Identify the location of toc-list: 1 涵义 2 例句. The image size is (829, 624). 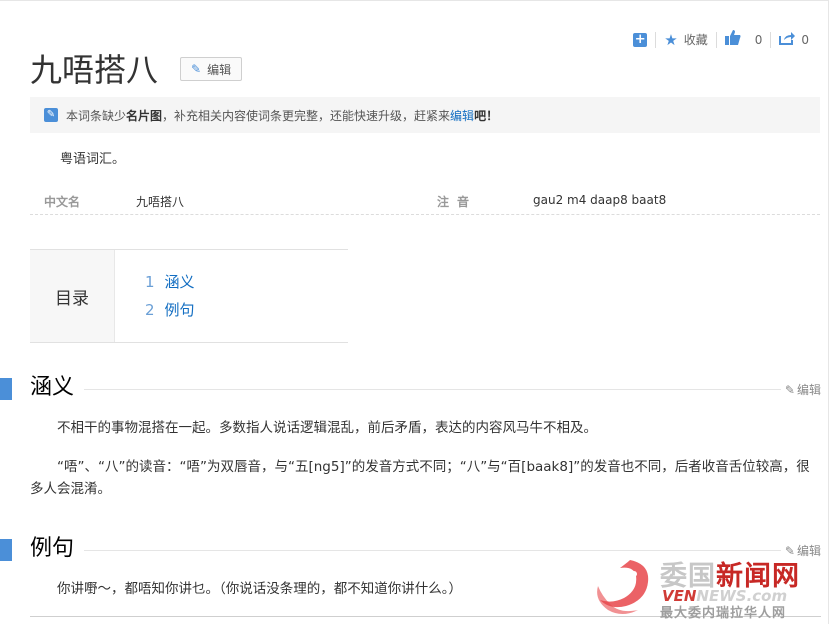
(155, 296).